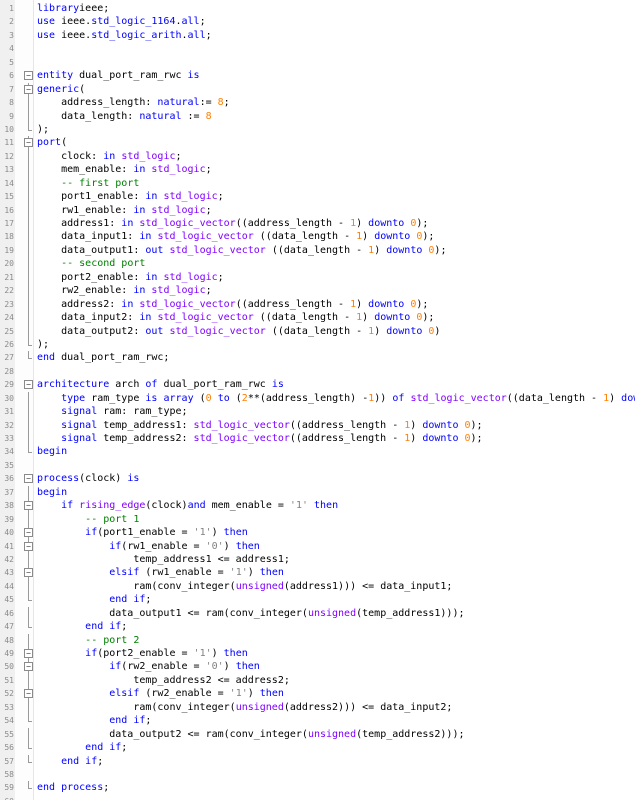  I want to click on code-line: 49 if(port2_enable = '1') then, so click(317, 654).